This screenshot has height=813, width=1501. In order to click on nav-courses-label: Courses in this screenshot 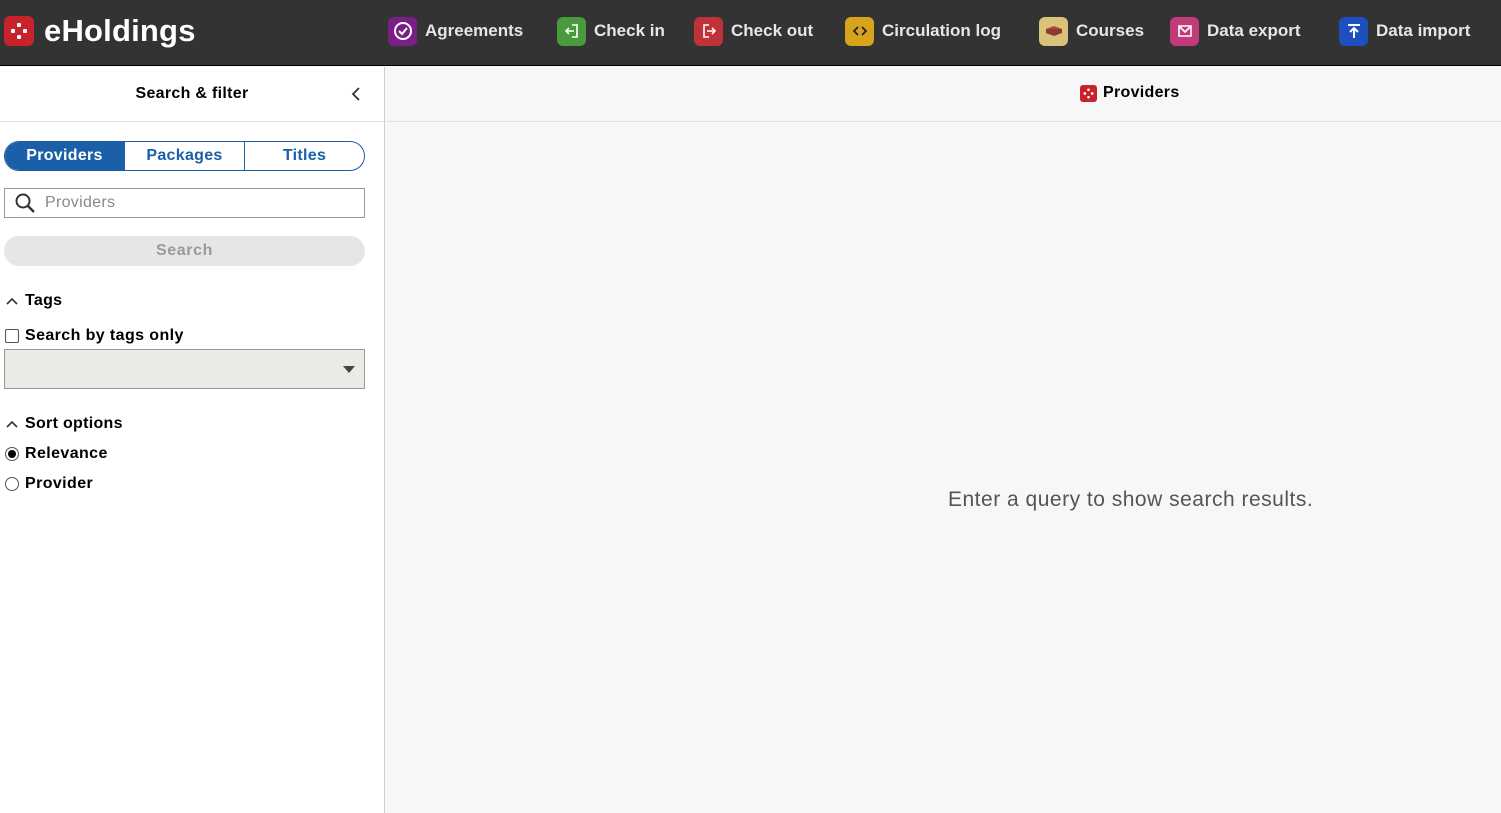, I will do `click(1110, 30)`.